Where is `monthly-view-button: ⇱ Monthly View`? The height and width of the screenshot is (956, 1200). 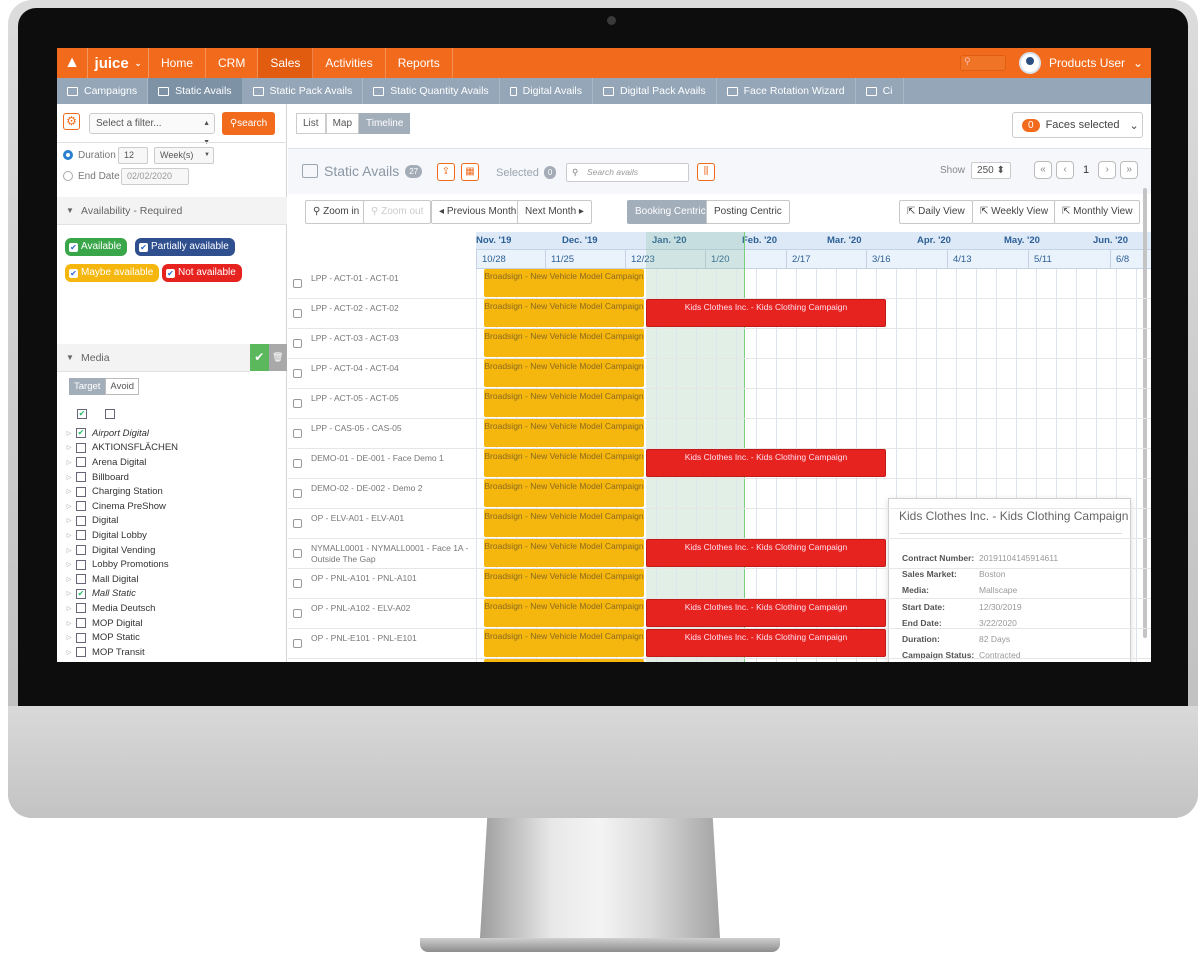 monthly-view-button: ⇱ Monthly View is located at coordinates (1097, 212).